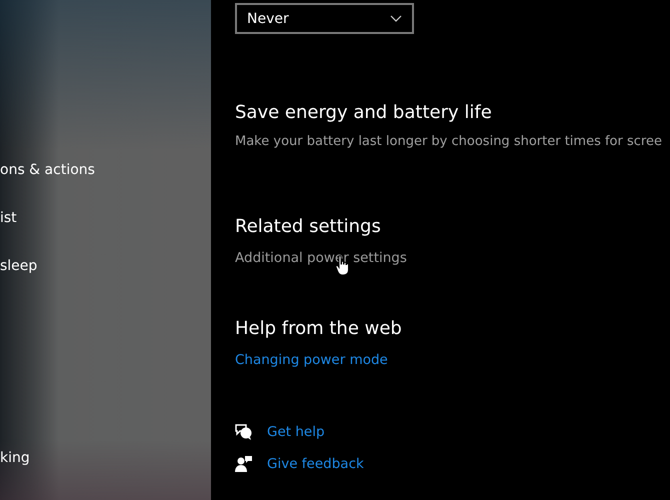 This screenshot has width=670, height=500. Describe the element at coordinates (449, 141) in the screenshot. I see `section-description: Make your battery last longer by choosing shorter times for scree` at that location.